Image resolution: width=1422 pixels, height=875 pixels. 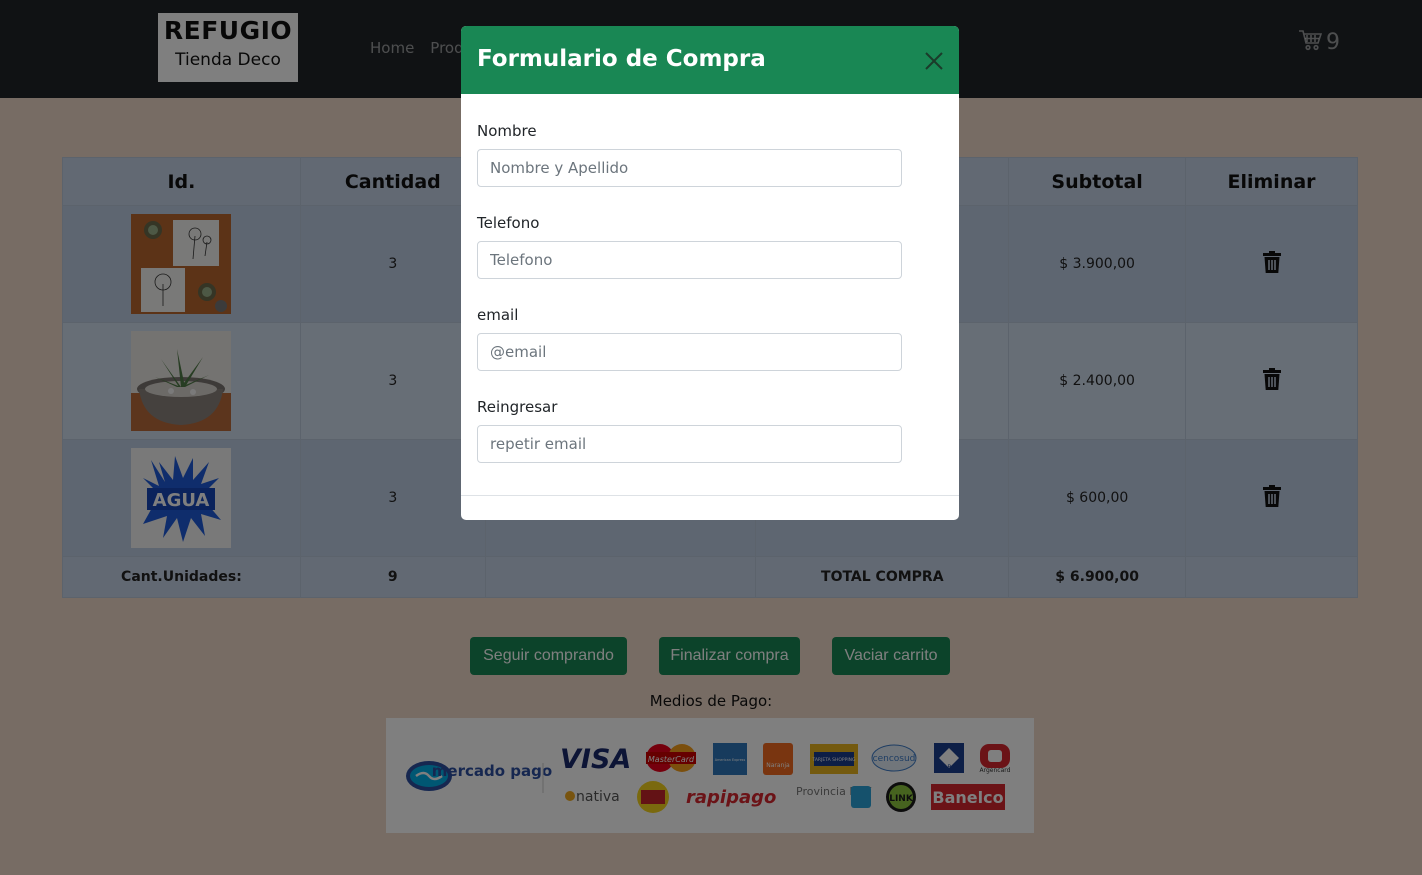 What do you see at coordinates (934, 61) in the screenshot?
I see `close-icon` at bounding box center [934, 61].